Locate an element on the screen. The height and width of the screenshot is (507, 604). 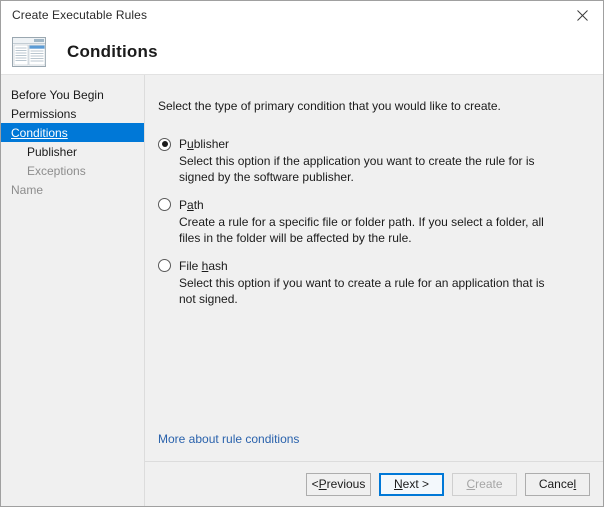
sidebar-item-label: Publisher is located at coordinates (52, 151).